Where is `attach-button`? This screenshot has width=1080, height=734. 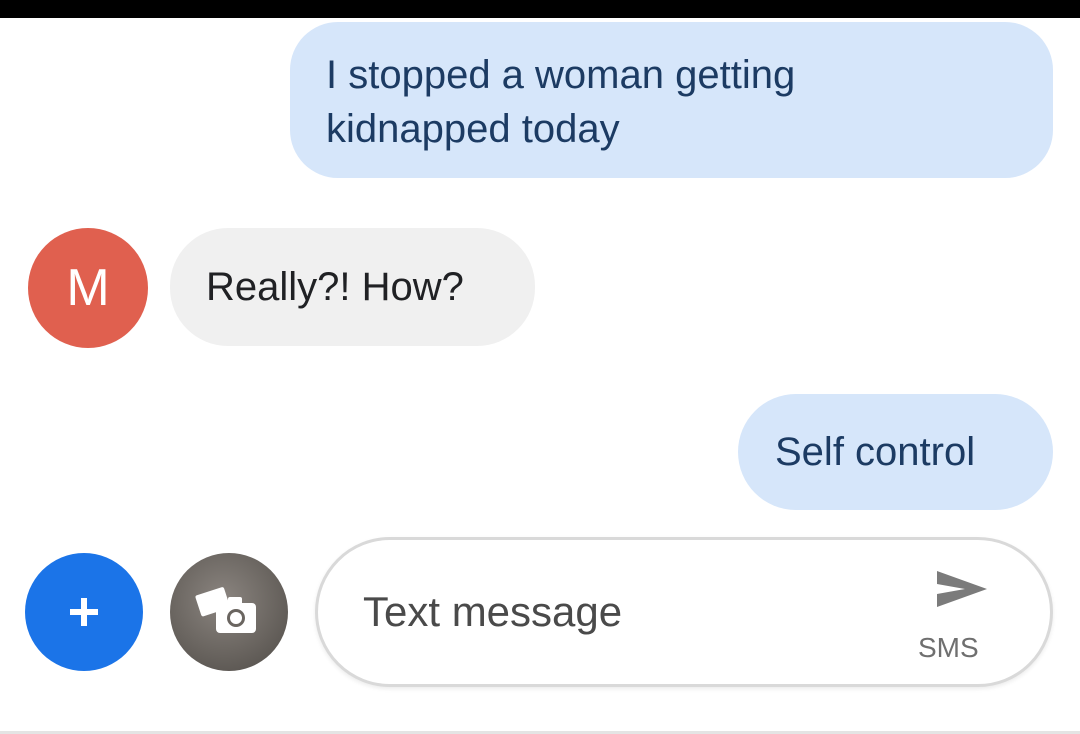 attach-button is located at coordinates (84, 612).